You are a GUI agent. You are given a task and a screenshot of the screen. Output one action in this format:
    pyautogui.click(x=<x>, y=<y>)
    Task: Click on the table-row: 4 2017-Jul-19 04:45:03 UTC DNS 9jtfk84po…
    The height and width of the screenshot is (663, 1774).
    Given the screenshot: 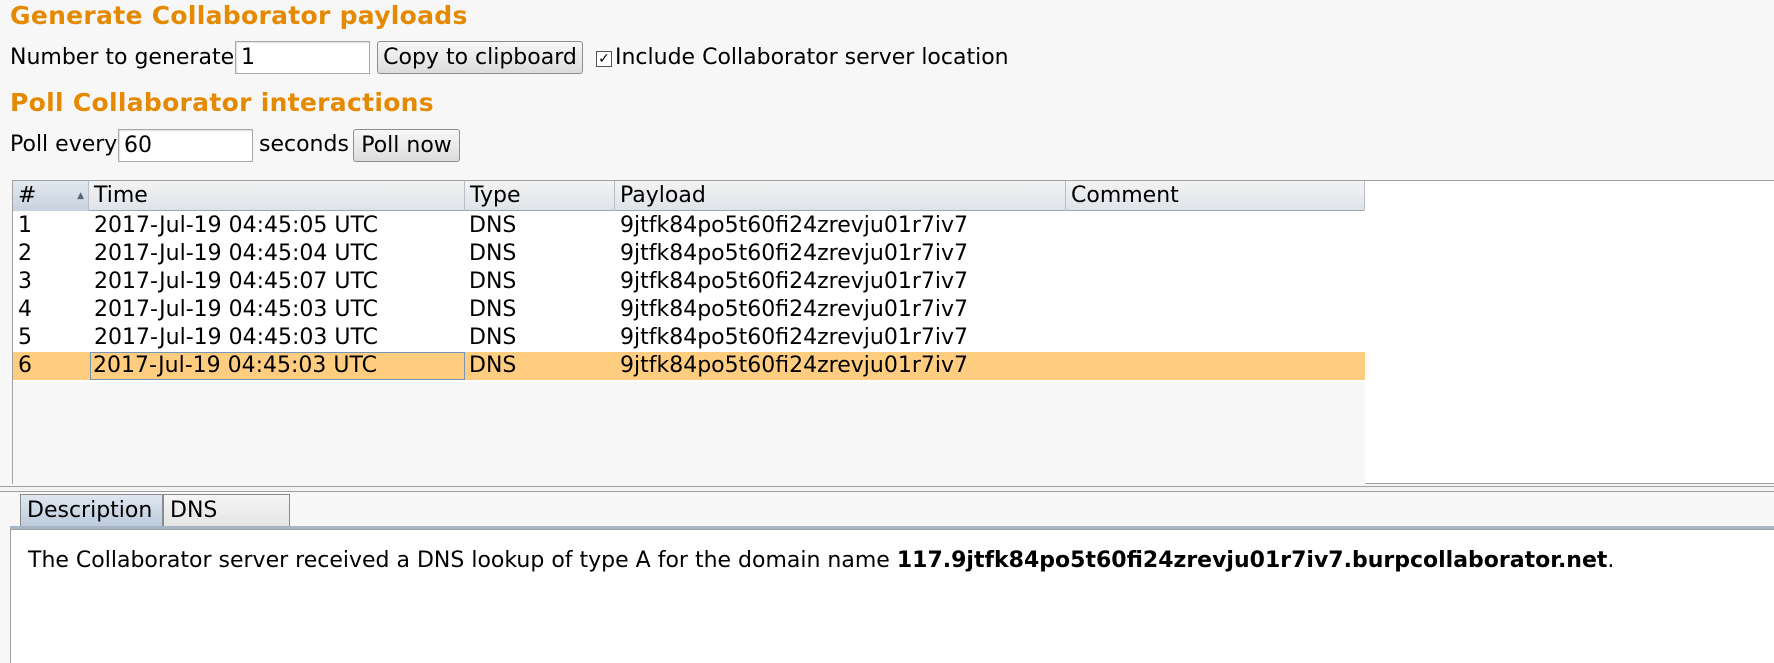 What is the action you would take?
    pyautogui.click(x=689, y=310)
    